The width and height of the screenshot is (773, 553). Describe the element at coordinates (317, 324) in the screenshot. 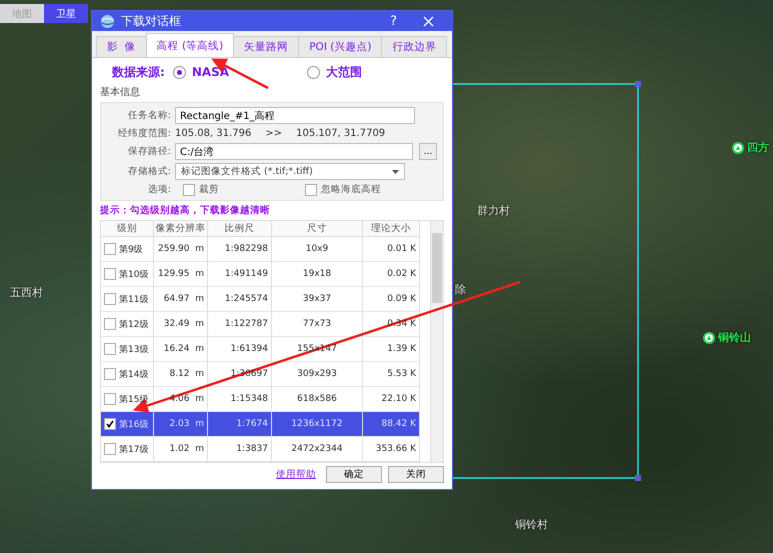

I see `table-cell: 77x73` at that location.